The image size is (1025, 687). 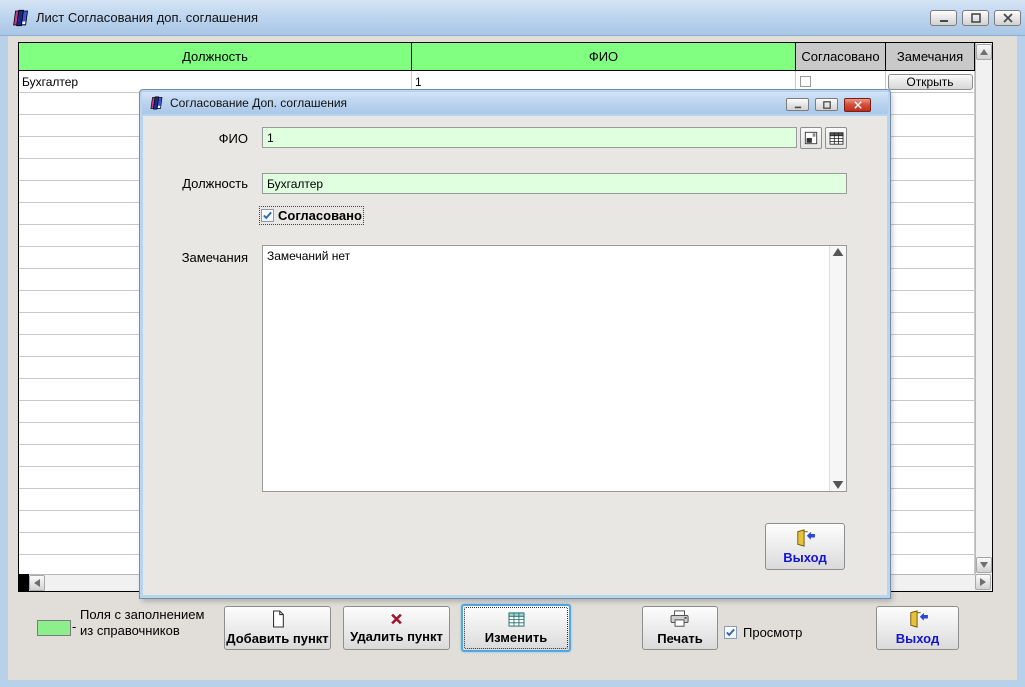 I want to click on agreed-row-checkbox, so click(x=805, y=81).